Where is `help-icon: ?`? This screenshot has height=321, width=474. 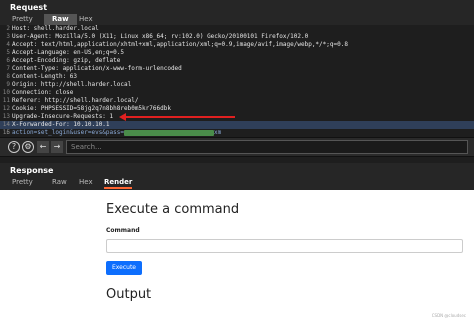
help-icon: ? is located at coordinates (14, 147).